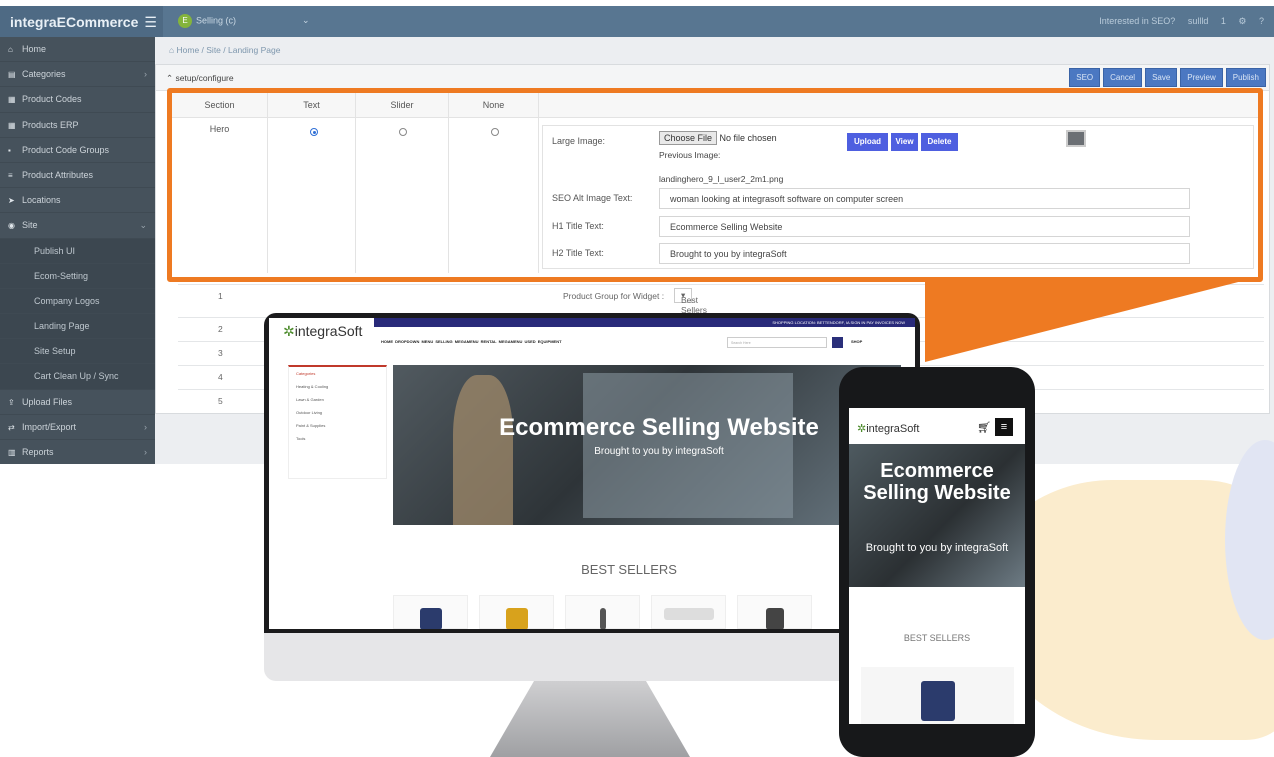 Image resolution: width=1274 pixels, height=757 pixels. I want to click on sidebar-subitem-publish-ui: Publish UI, so click(77, 251).